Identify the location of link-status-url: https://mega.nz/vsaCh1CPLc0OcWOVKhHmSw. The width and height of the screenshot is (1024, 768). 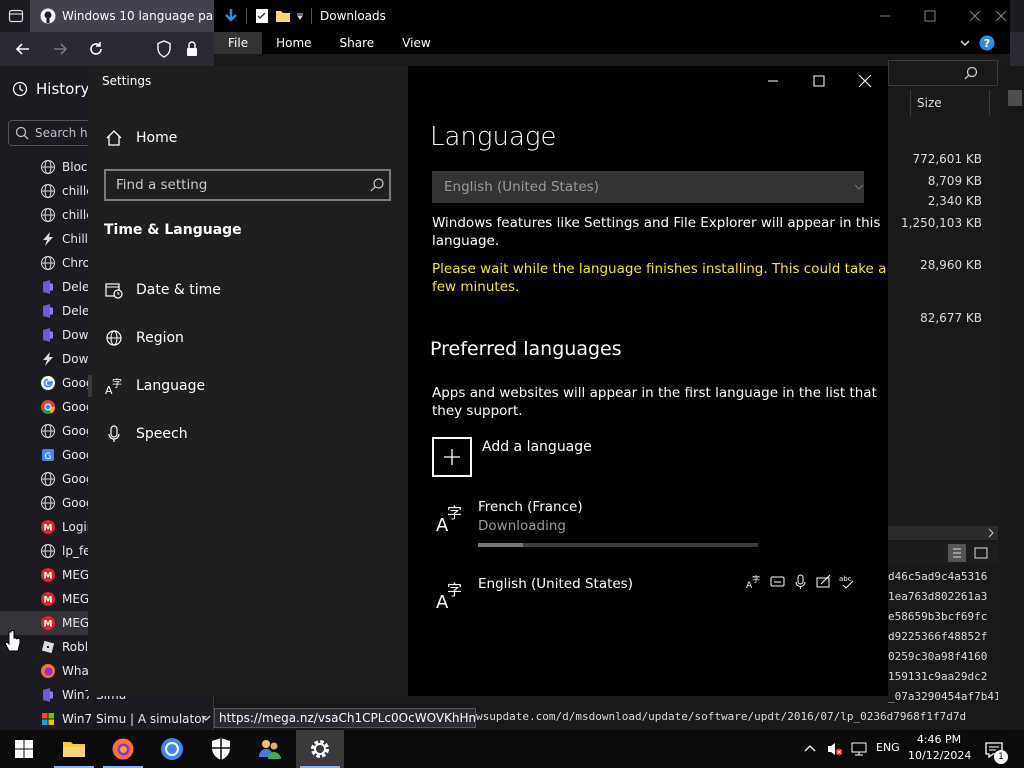
(345, 718).